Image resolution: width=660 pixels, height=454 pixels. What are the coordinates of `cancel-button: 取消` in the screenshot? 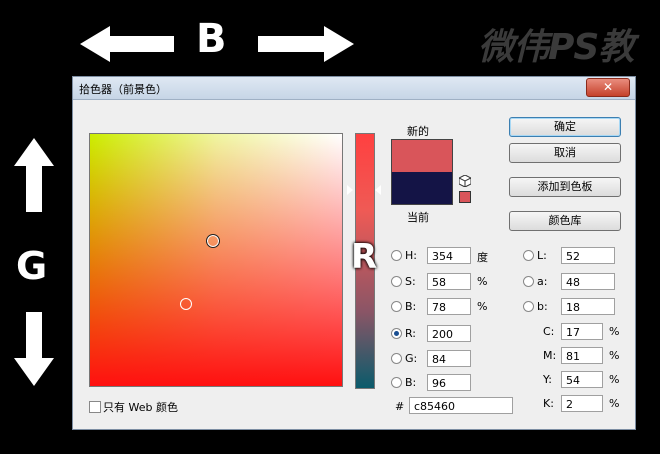 It's located at (565, 153).